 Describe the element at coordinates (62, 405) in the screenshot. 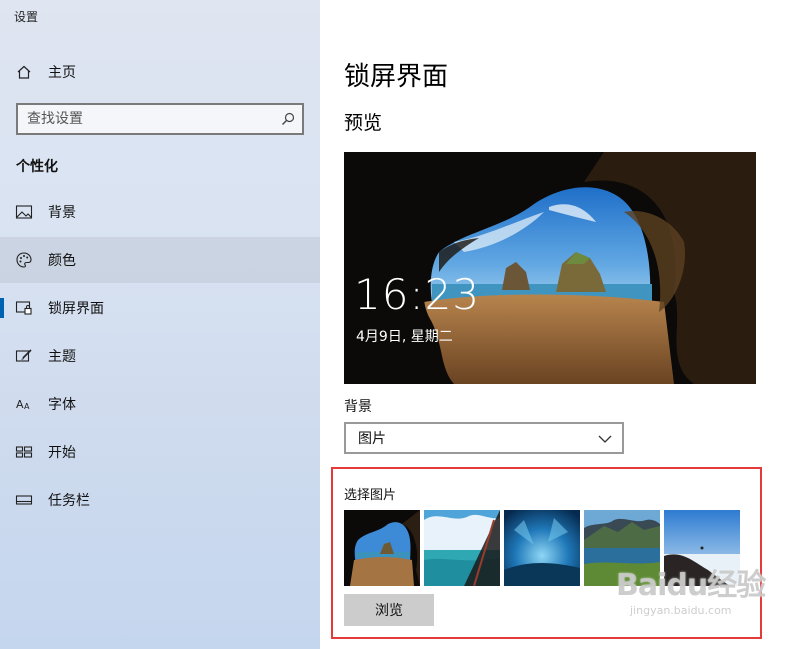

I see `sidebar-item-label: 字体` at that location.